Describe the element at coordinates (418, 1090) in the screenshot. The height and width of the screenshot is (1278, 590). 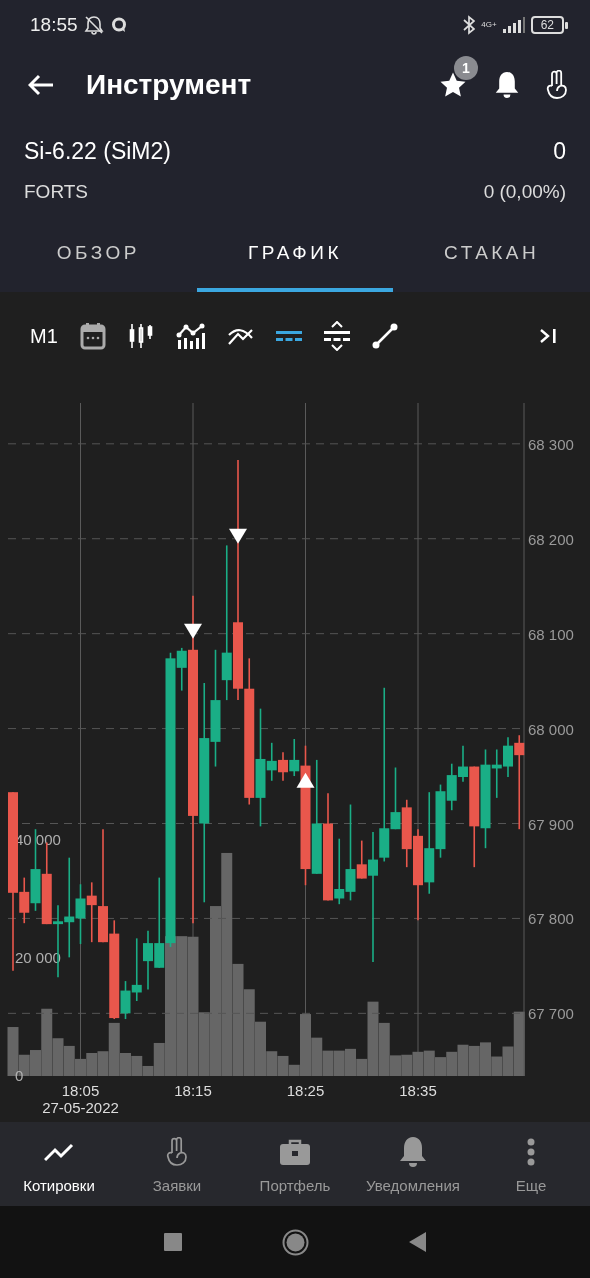
I see `time-label: 18:35` at that location.